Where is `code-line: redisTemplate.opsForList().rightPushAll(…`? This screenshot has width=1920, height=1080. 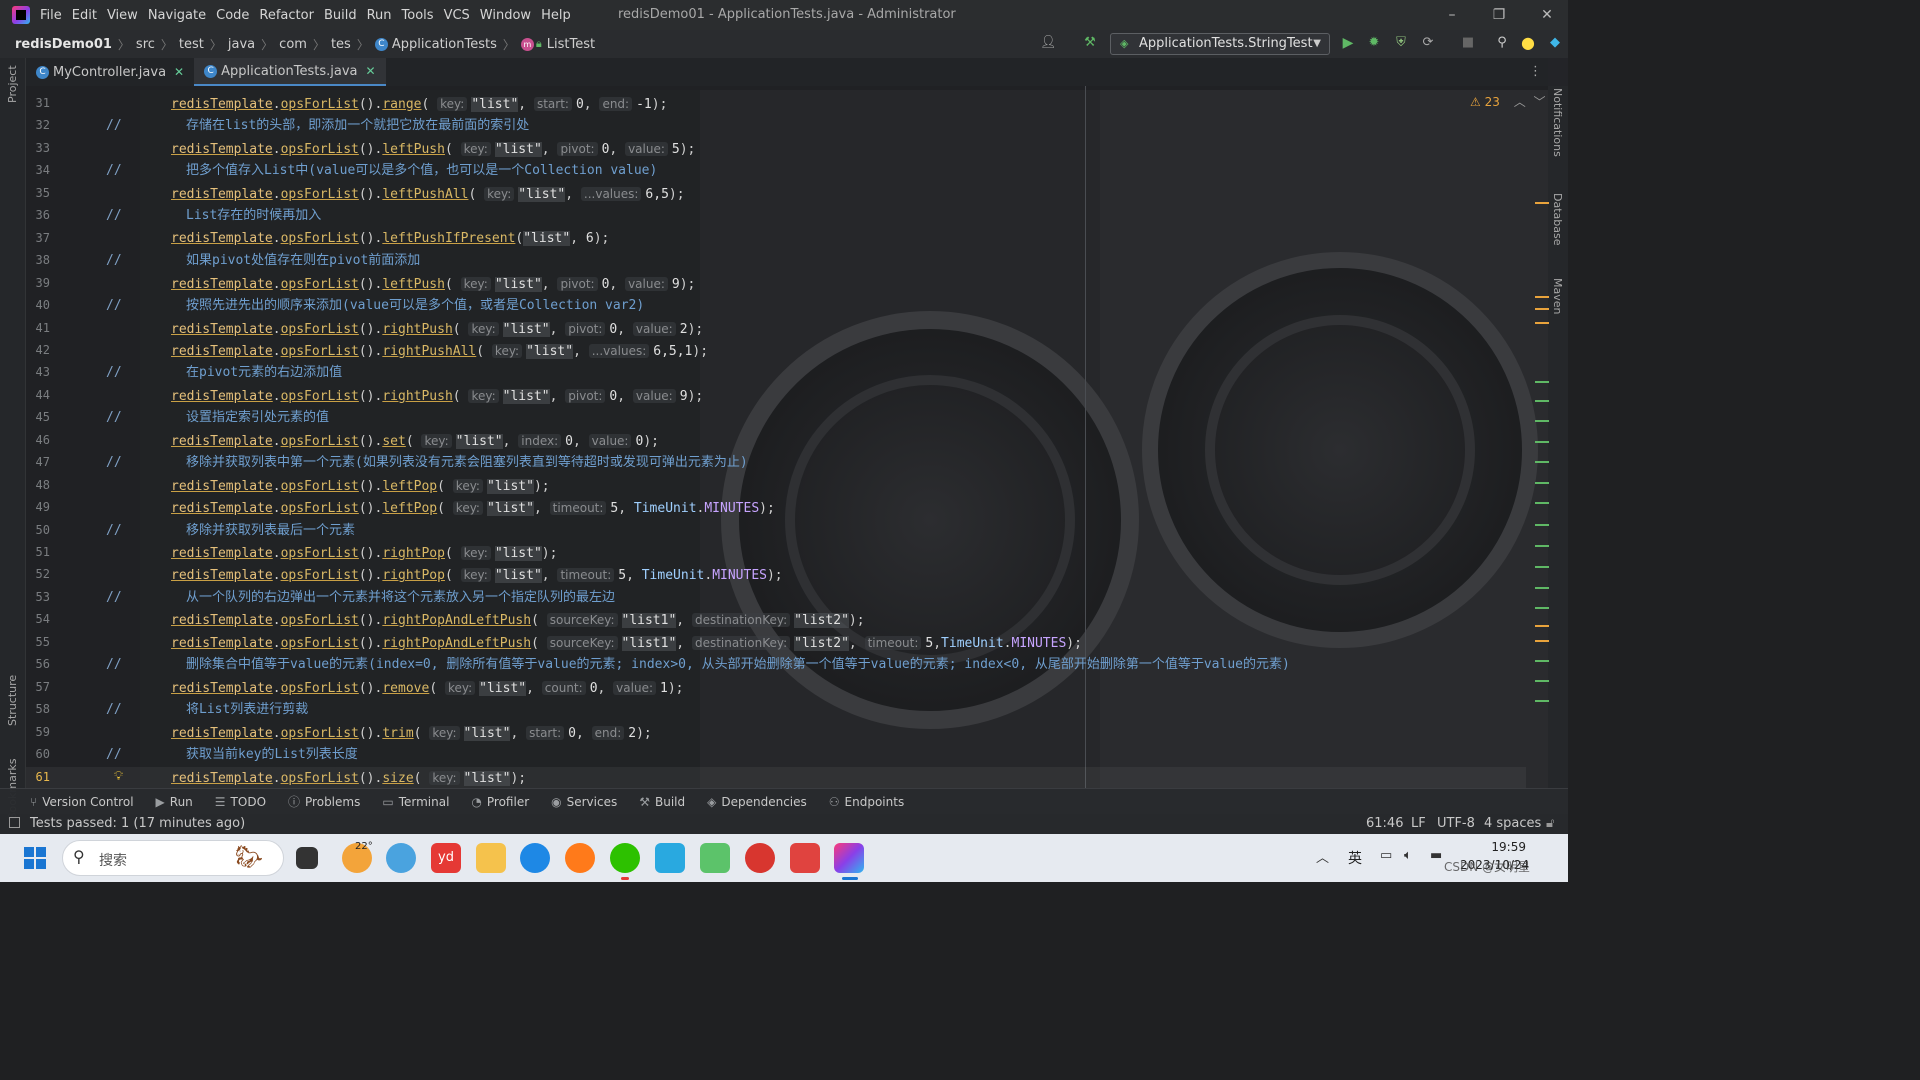 code-line: redisTemplate.opsForList().rightPushAll(… is located at coordinates (776, 351).